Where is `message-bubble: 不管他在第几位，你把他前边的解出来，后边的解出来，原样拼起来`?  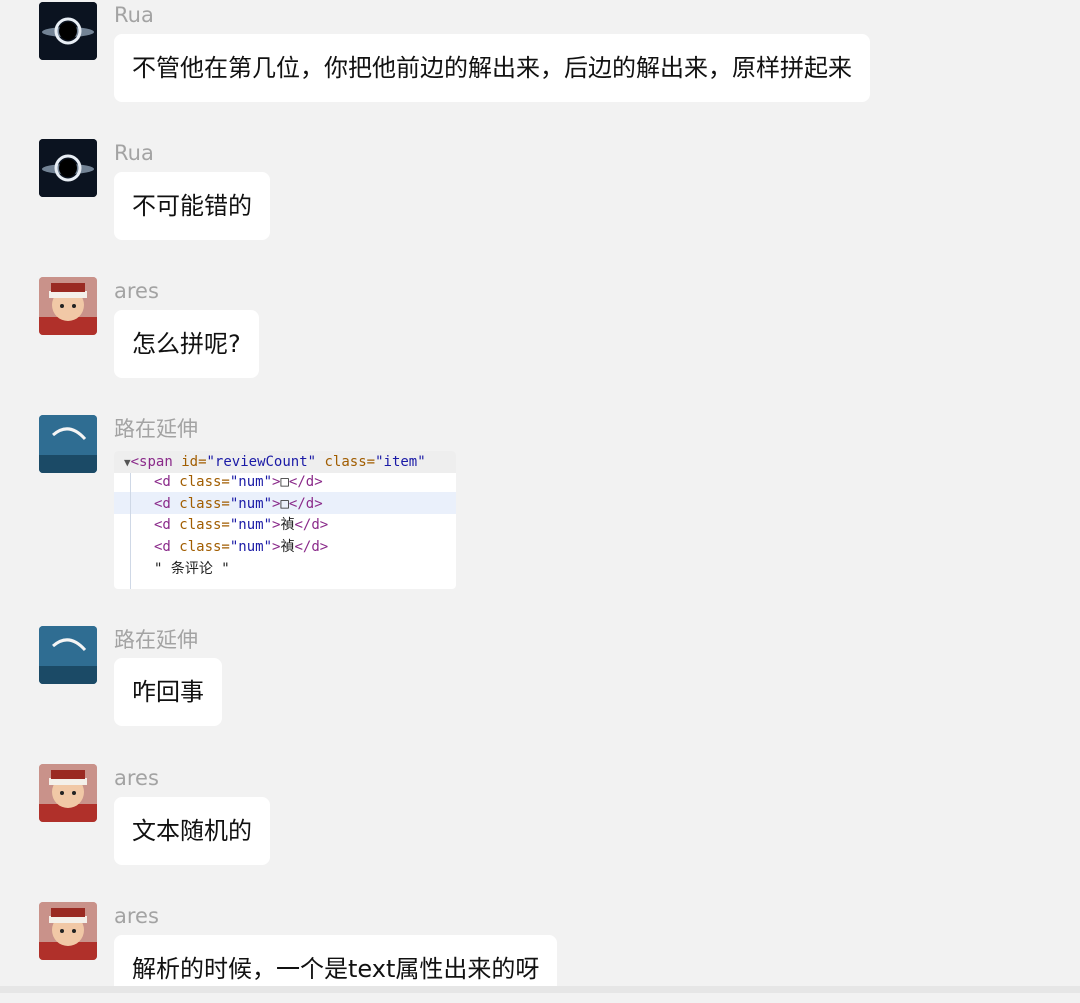 message-bubble: 不管他在第几位，你把他前边的解出来，后边的解出来，原样拼起来 is located at coordinates (492, 68).